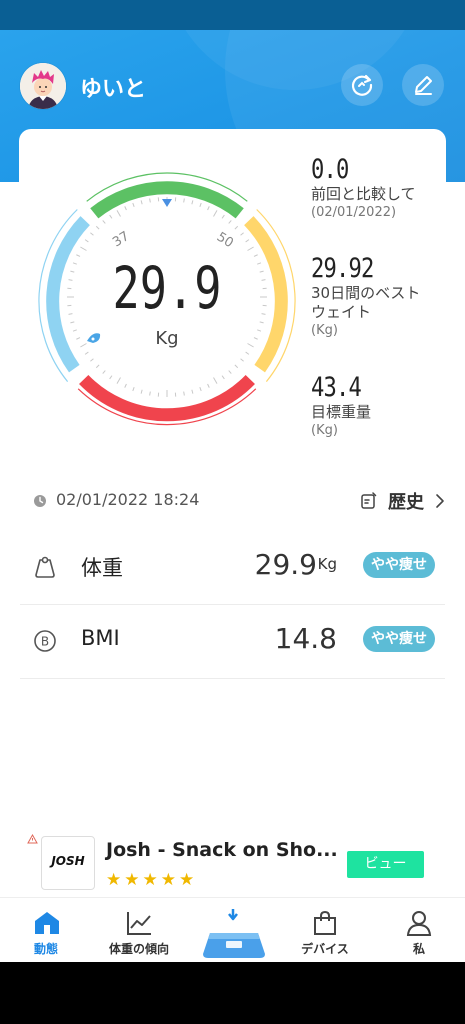 The height and width of the screenshot is (1024, 465). I want to click on pencil-icon, so click(423, 85).